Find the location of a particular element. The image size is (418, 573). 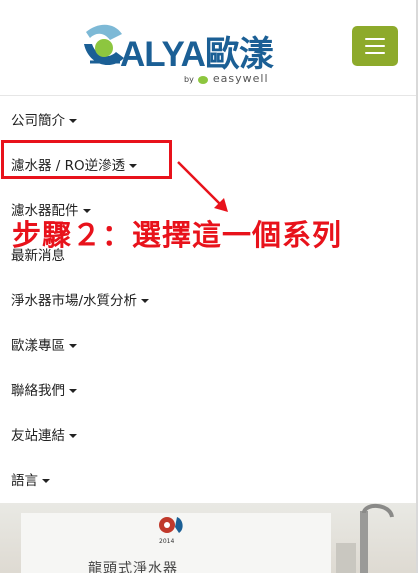

cert-year: 2014 is located at coordinates (167, 541).